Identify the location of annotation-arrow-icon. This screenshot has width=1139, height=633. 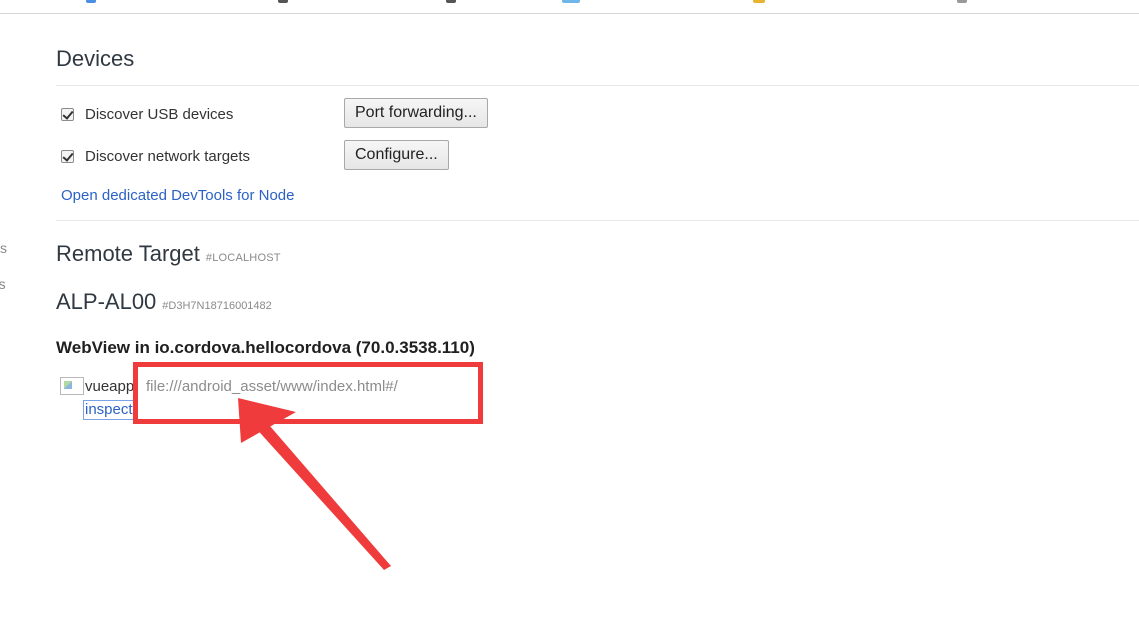
(314, 484).